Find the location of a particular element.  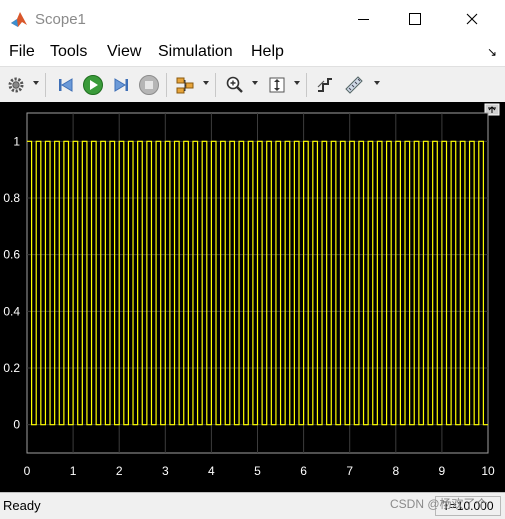

measure-icon is located at coordinates (354, 85).